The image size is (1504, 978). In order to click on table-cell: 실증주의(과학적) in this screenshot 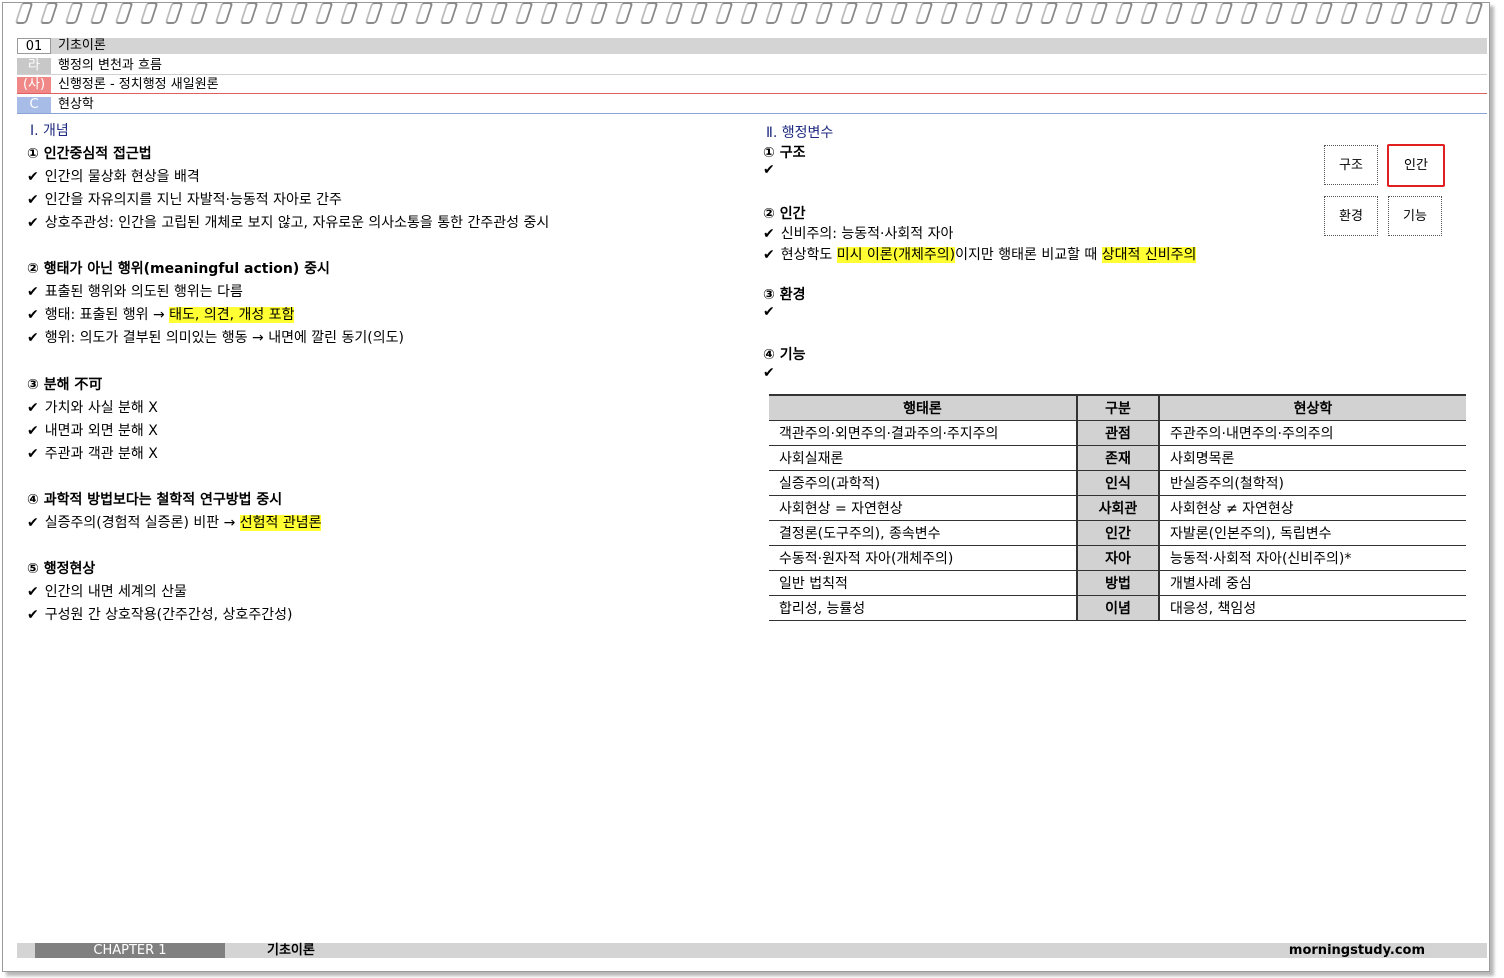, I will do `click(923, 483)`.